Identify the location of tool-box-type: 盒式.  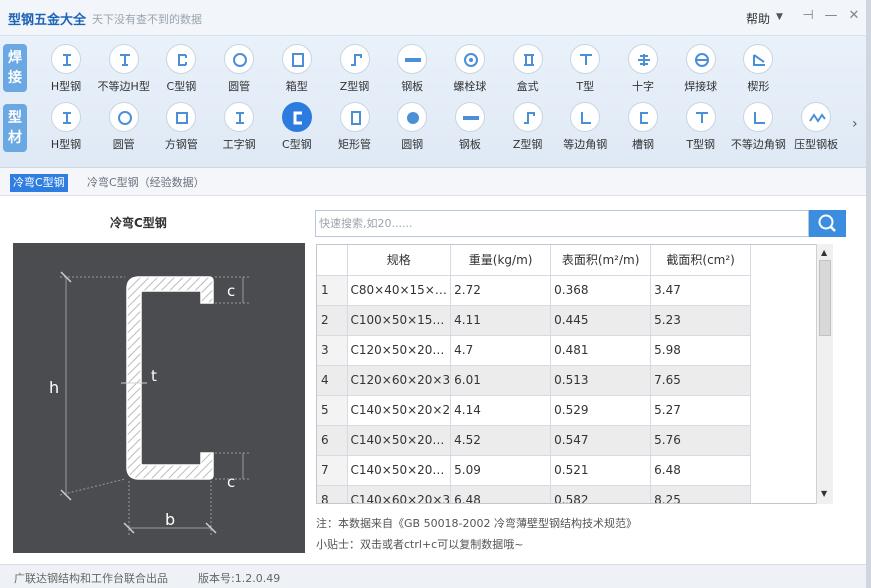
(528, 72).